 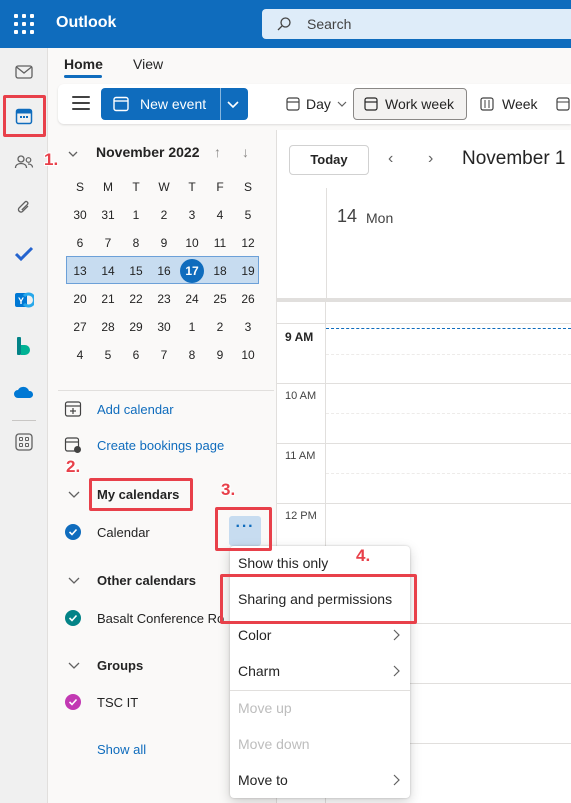 What do you see at coordinates (514, 158) in the screenshot?
I see `date-range-title: November 1` at bounding box center [514, 158].